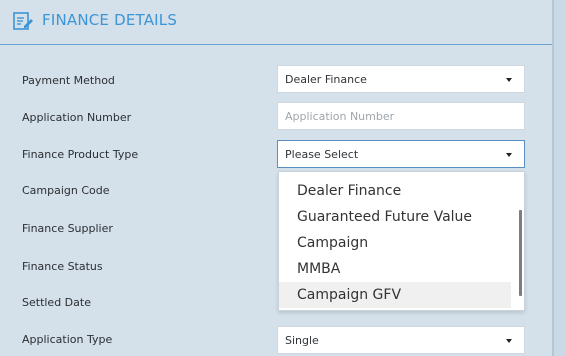 This screenshot has height=356, width=566. What do you see at coordinates (110, 20) in the screenshot?
I see `section-title: FINANCE DETAILS` at bounding box center [110, 20].